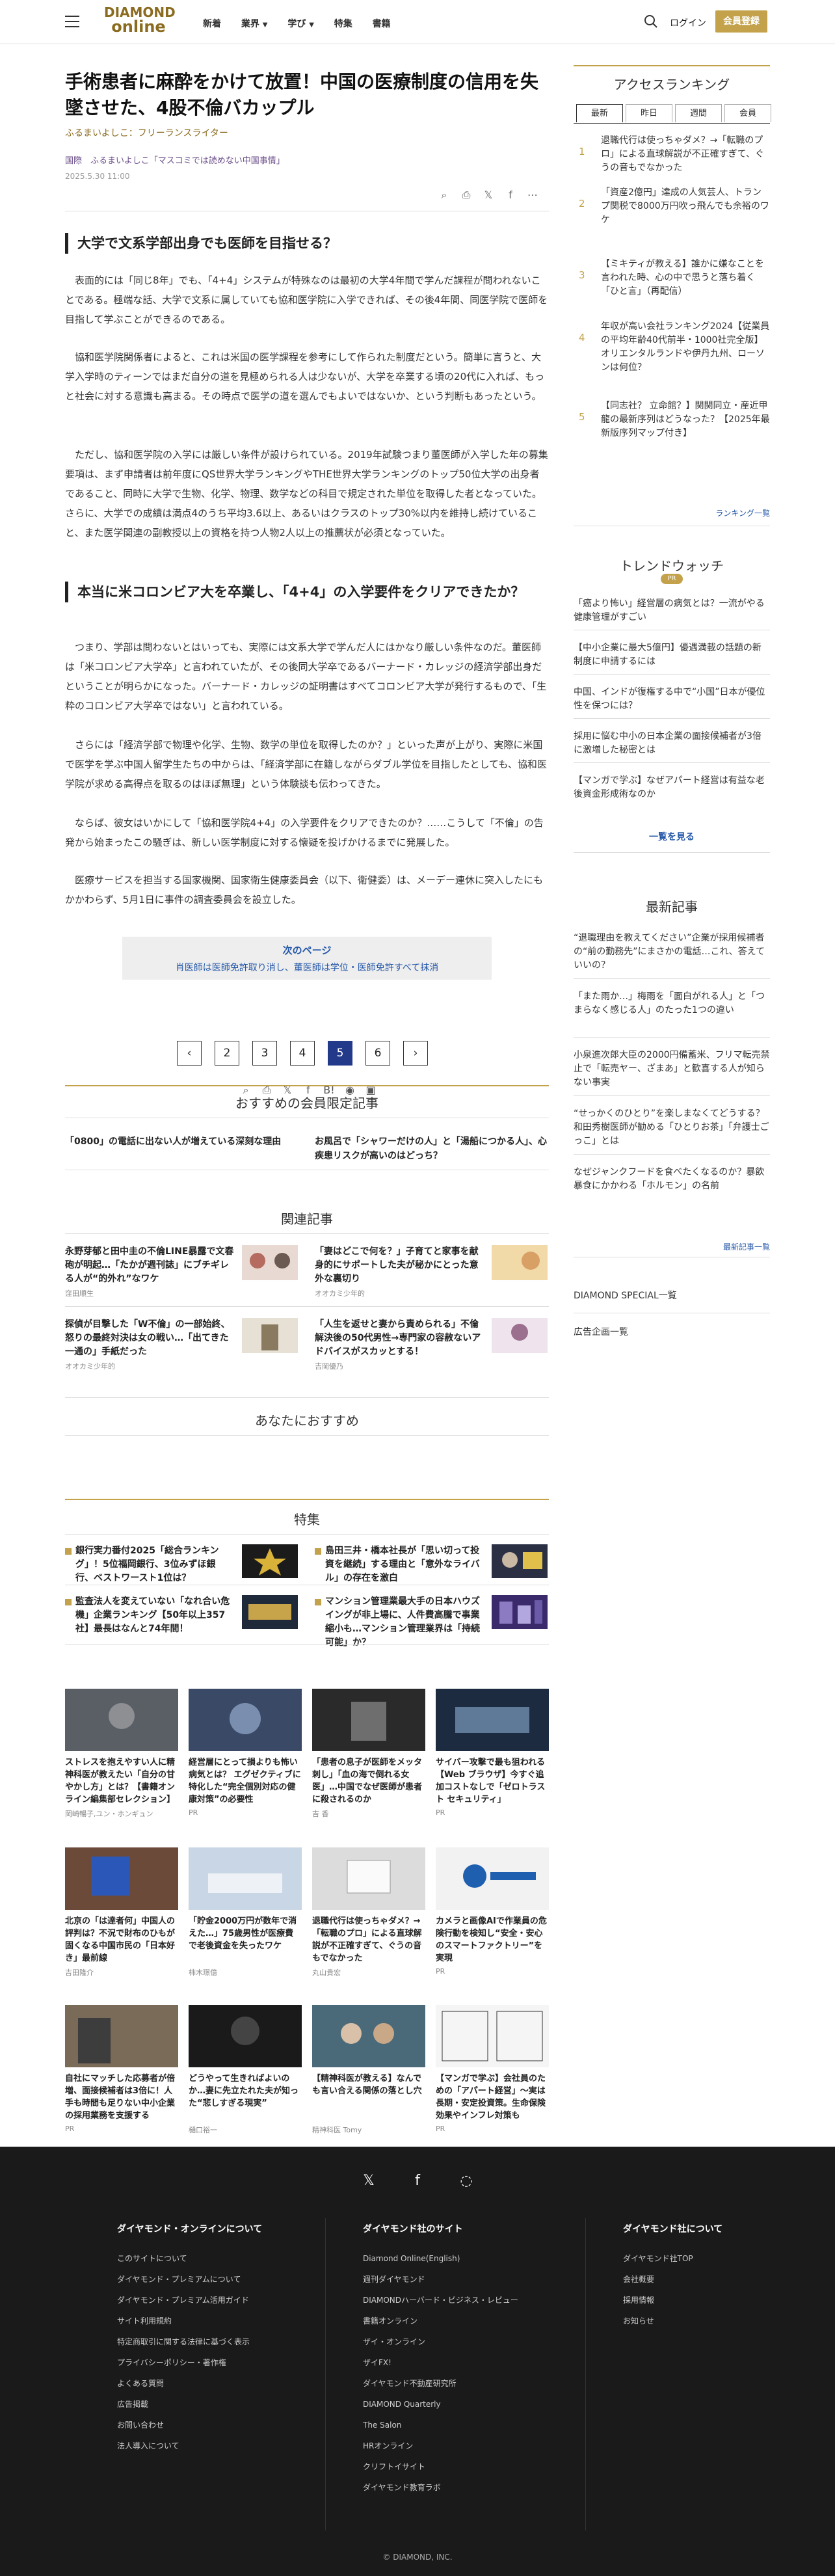 The height and width of the screenshot is (2576, 835). What do you see at coordinates (532, 196) in the screenshot?
I see `more-icon: ⋯` at bounding box center [532, 196].